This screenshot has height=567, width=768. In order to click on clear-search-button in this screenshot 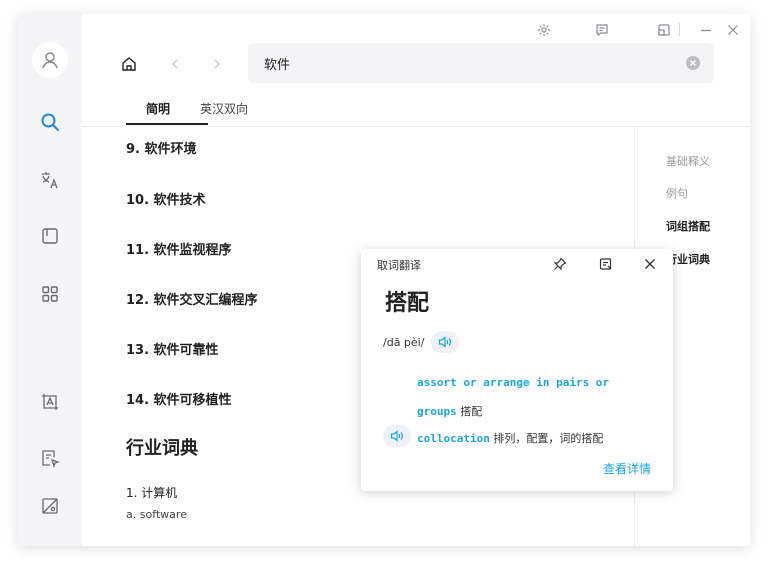, I will do `click(693, 63)`.